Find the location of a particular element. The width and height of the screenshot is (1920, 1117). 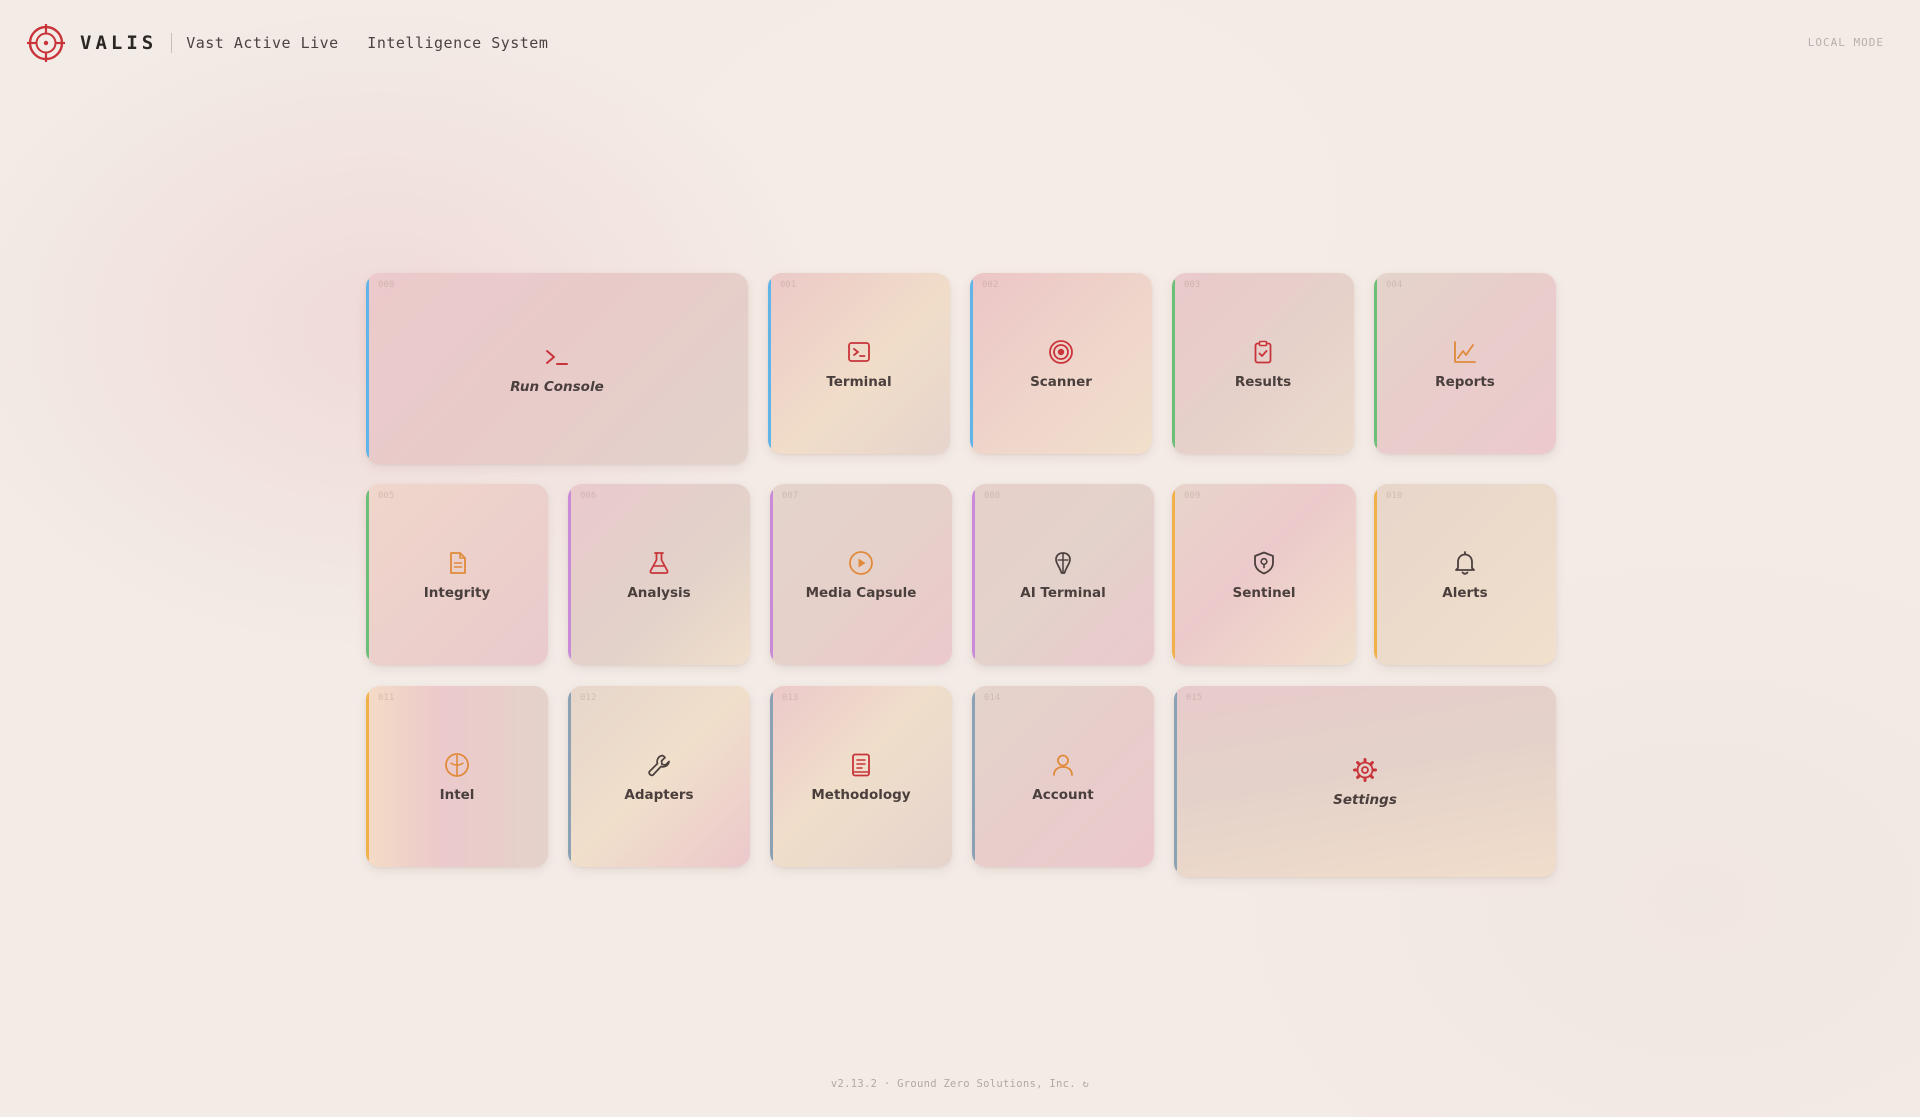

mode-indicator: LOCAL MODE is located at coordinates (1845, 42).